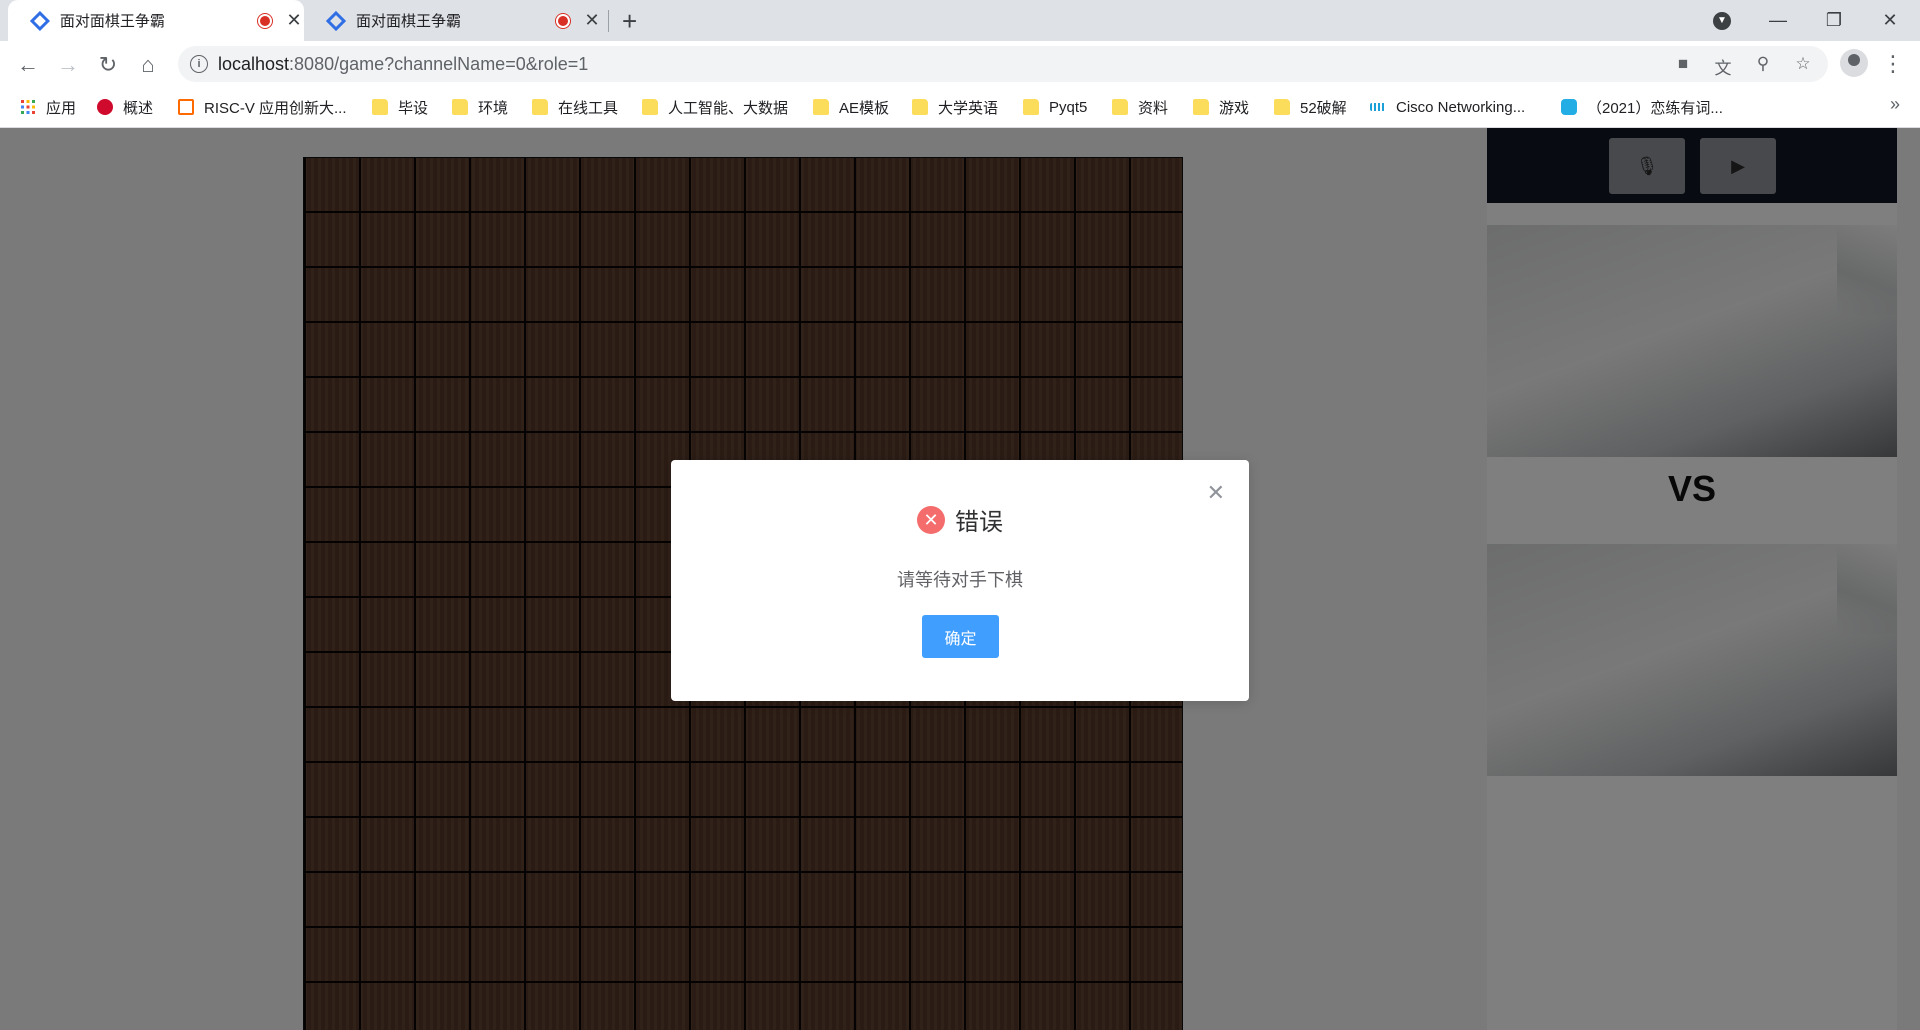  What do you see at coordinates (493, 108) in the screenshot?
I see `bookmark-label: 环境` at bounding box center [493, 108].